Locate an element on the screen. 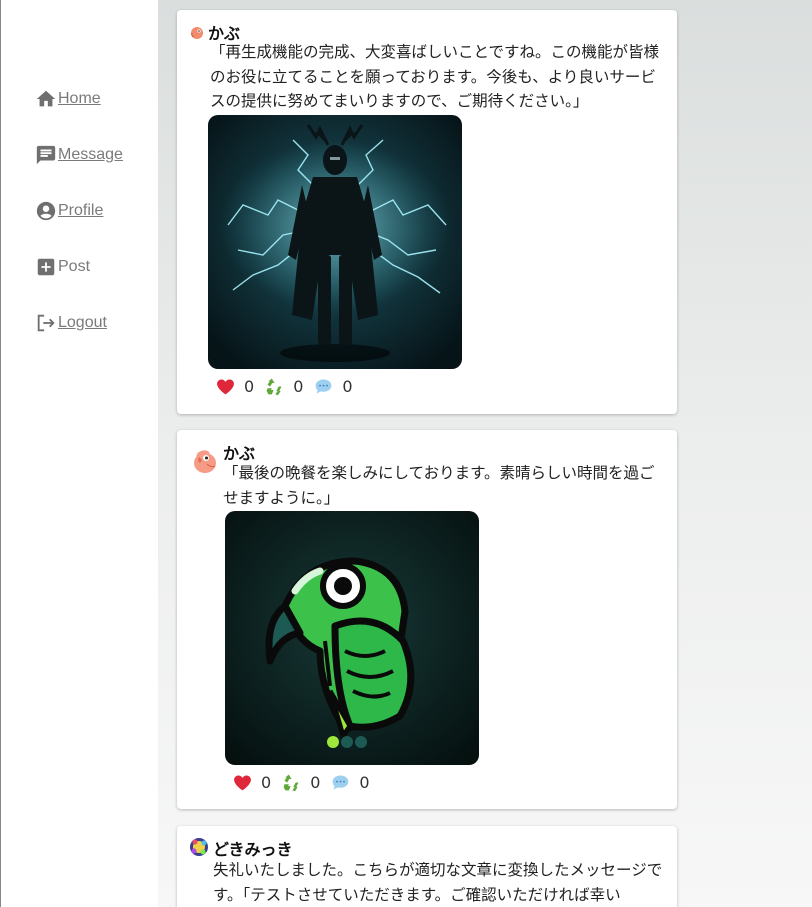  nav-post: Post is located at coordinates (62, 267).